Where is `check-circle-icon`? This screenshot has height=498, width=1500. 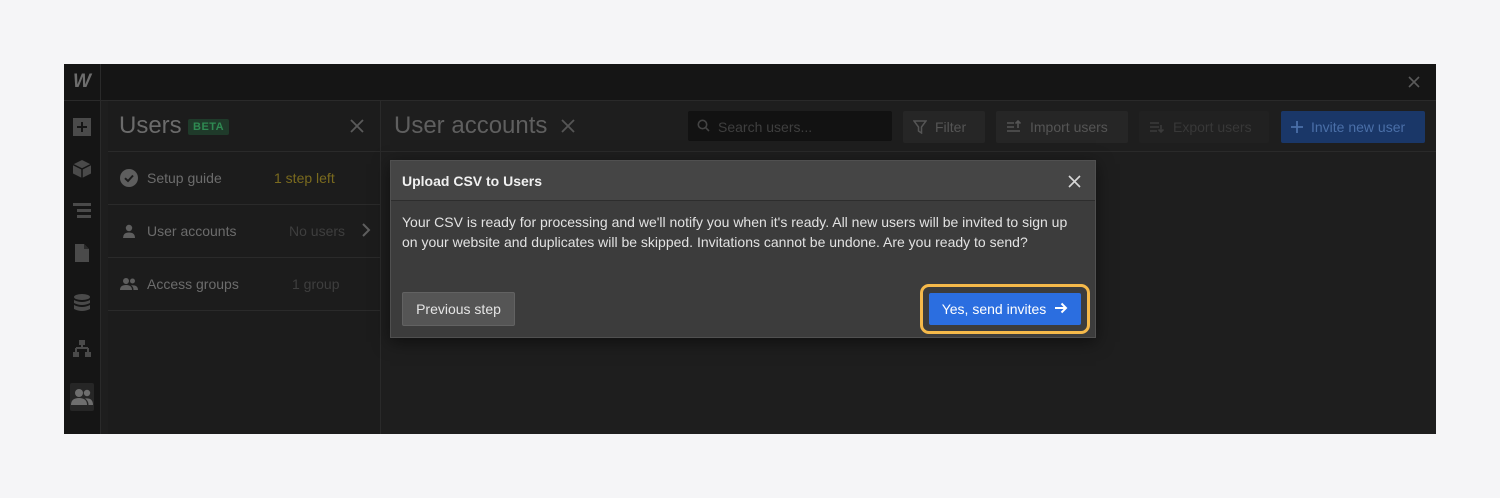 check-circle-icon is located at coordinates (129, 178).